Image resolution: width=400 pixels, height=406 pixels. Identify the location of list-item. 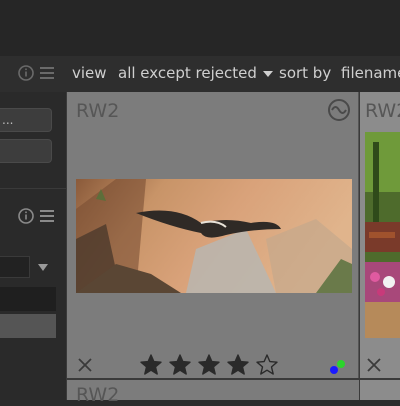
(28, 299).